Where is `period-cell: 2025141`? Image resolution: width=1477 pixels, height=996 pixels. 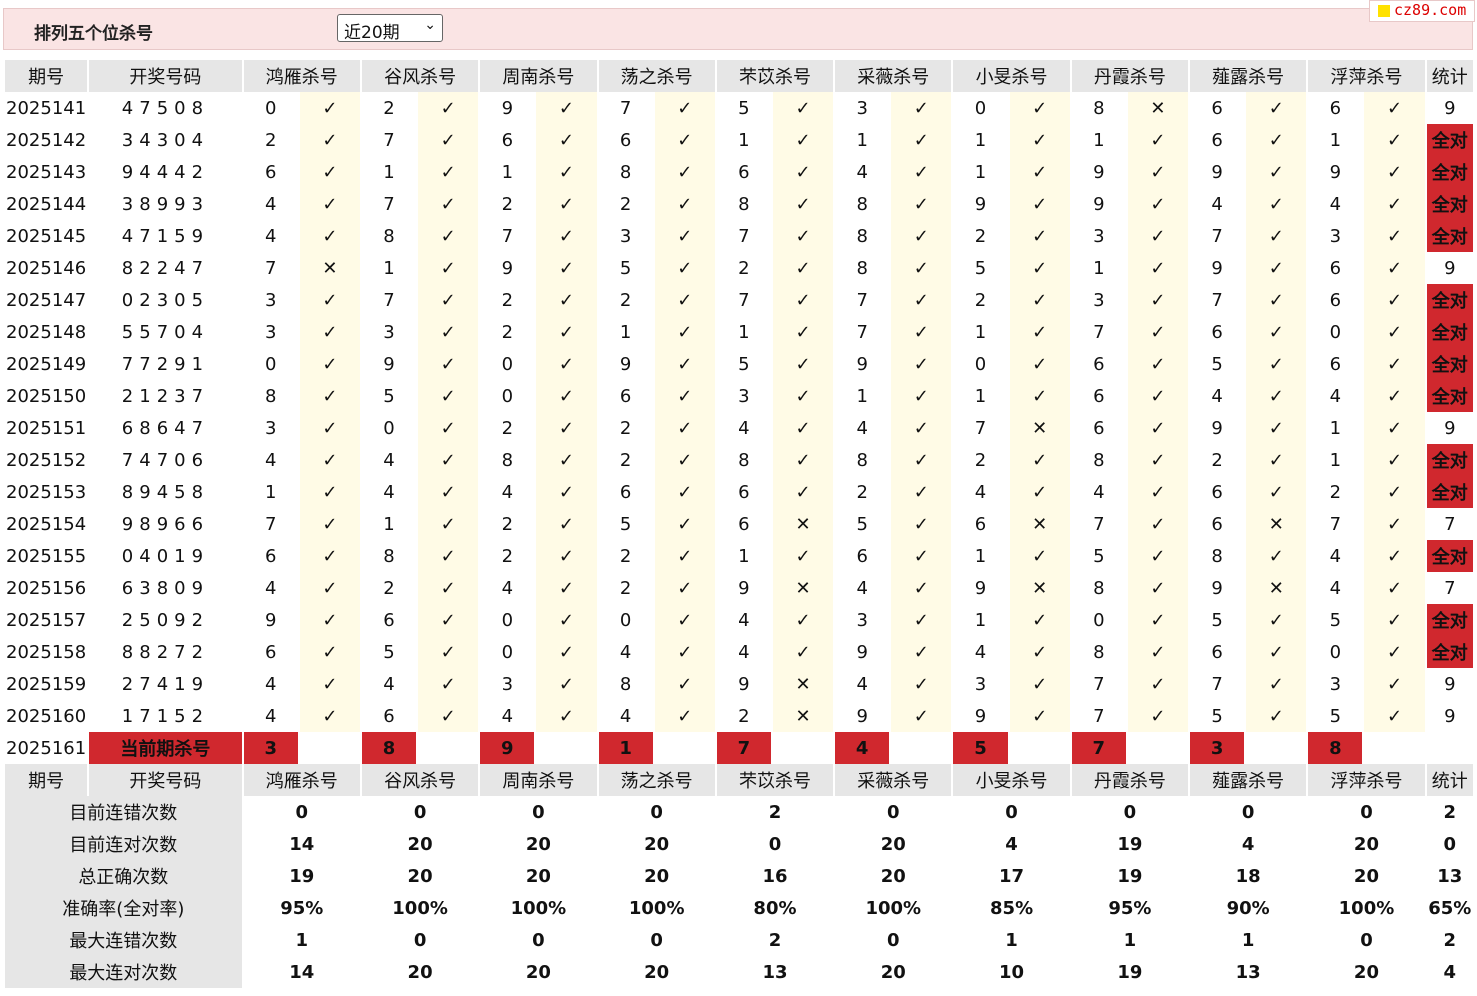 period-cell: 2025141 is located at coordinates (46, 108).